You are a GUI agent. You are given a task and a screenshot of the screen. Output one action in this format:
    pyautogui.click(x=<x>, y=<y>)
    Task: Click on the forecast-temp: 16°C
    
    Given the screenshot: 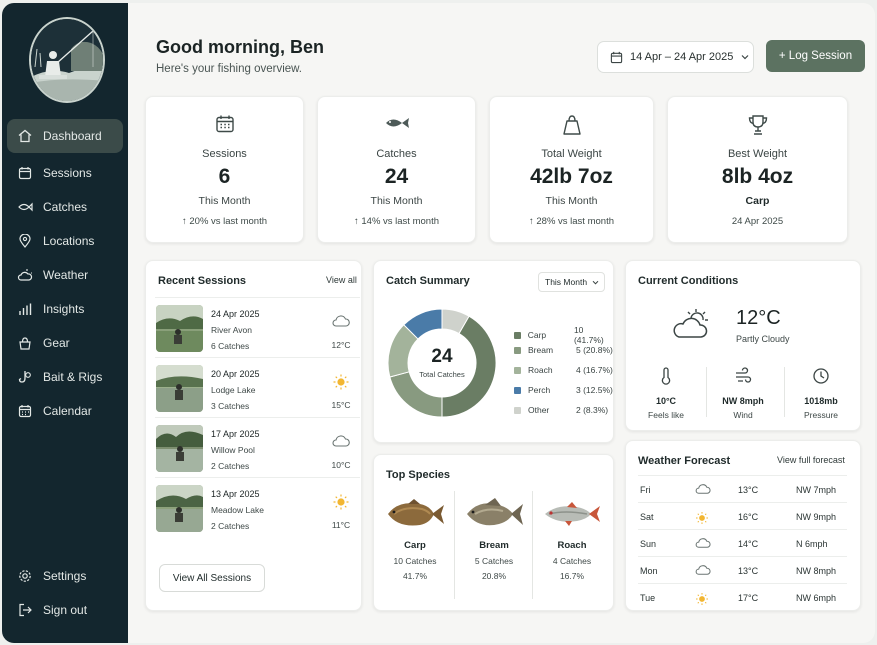 What is the action you would take?
    pyautogui.click(x=748, y=517)
    